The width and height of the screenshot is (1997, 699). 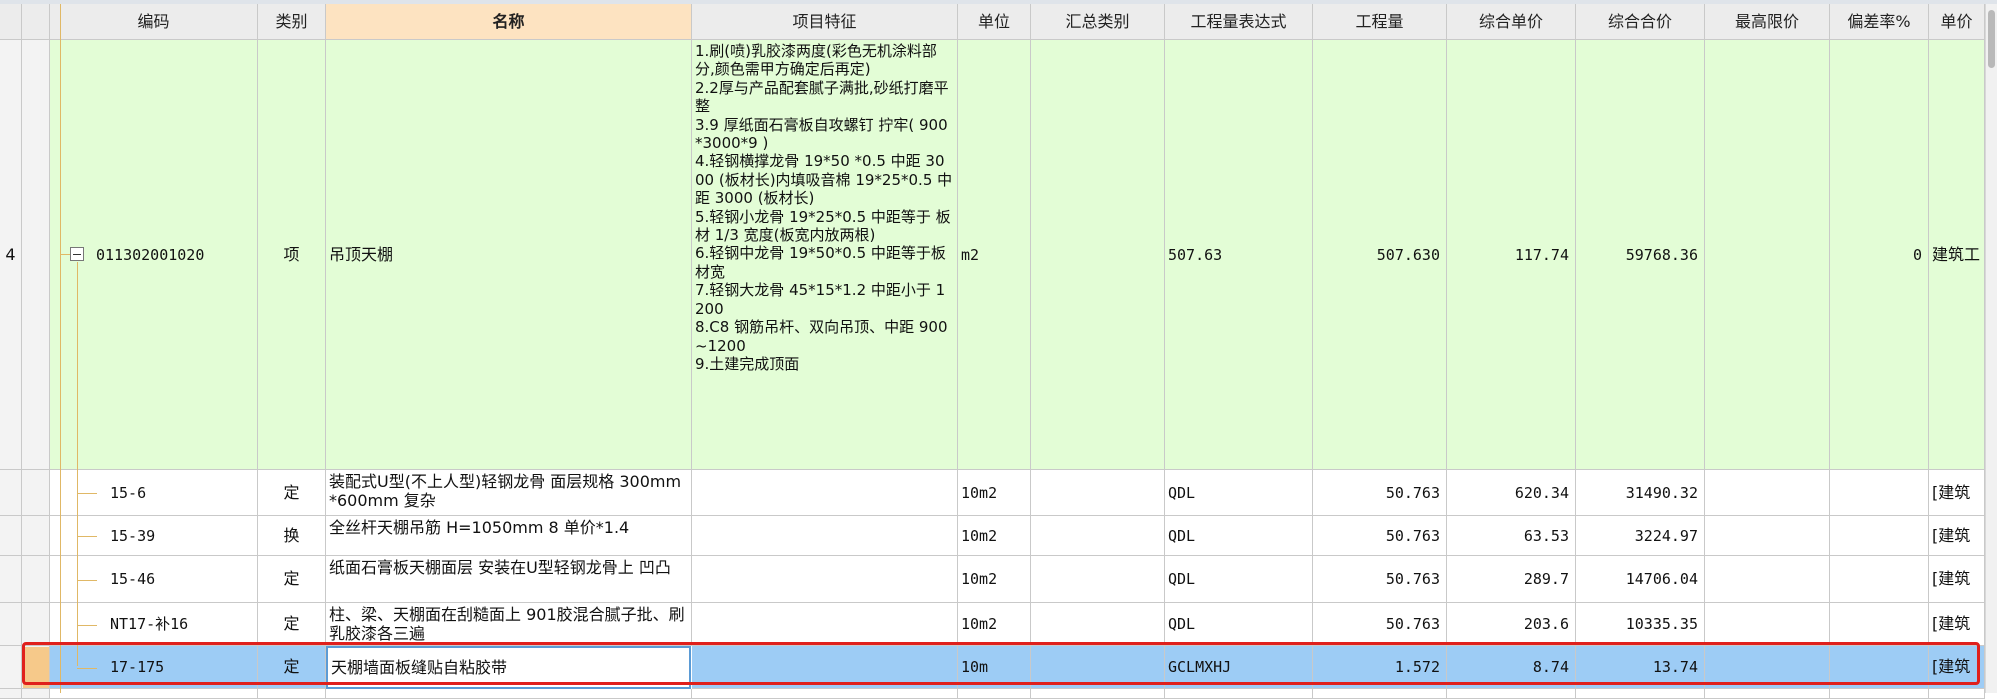 I want to click on parent-total-price-cell: 59768.36, so click(x=1640, y=255).